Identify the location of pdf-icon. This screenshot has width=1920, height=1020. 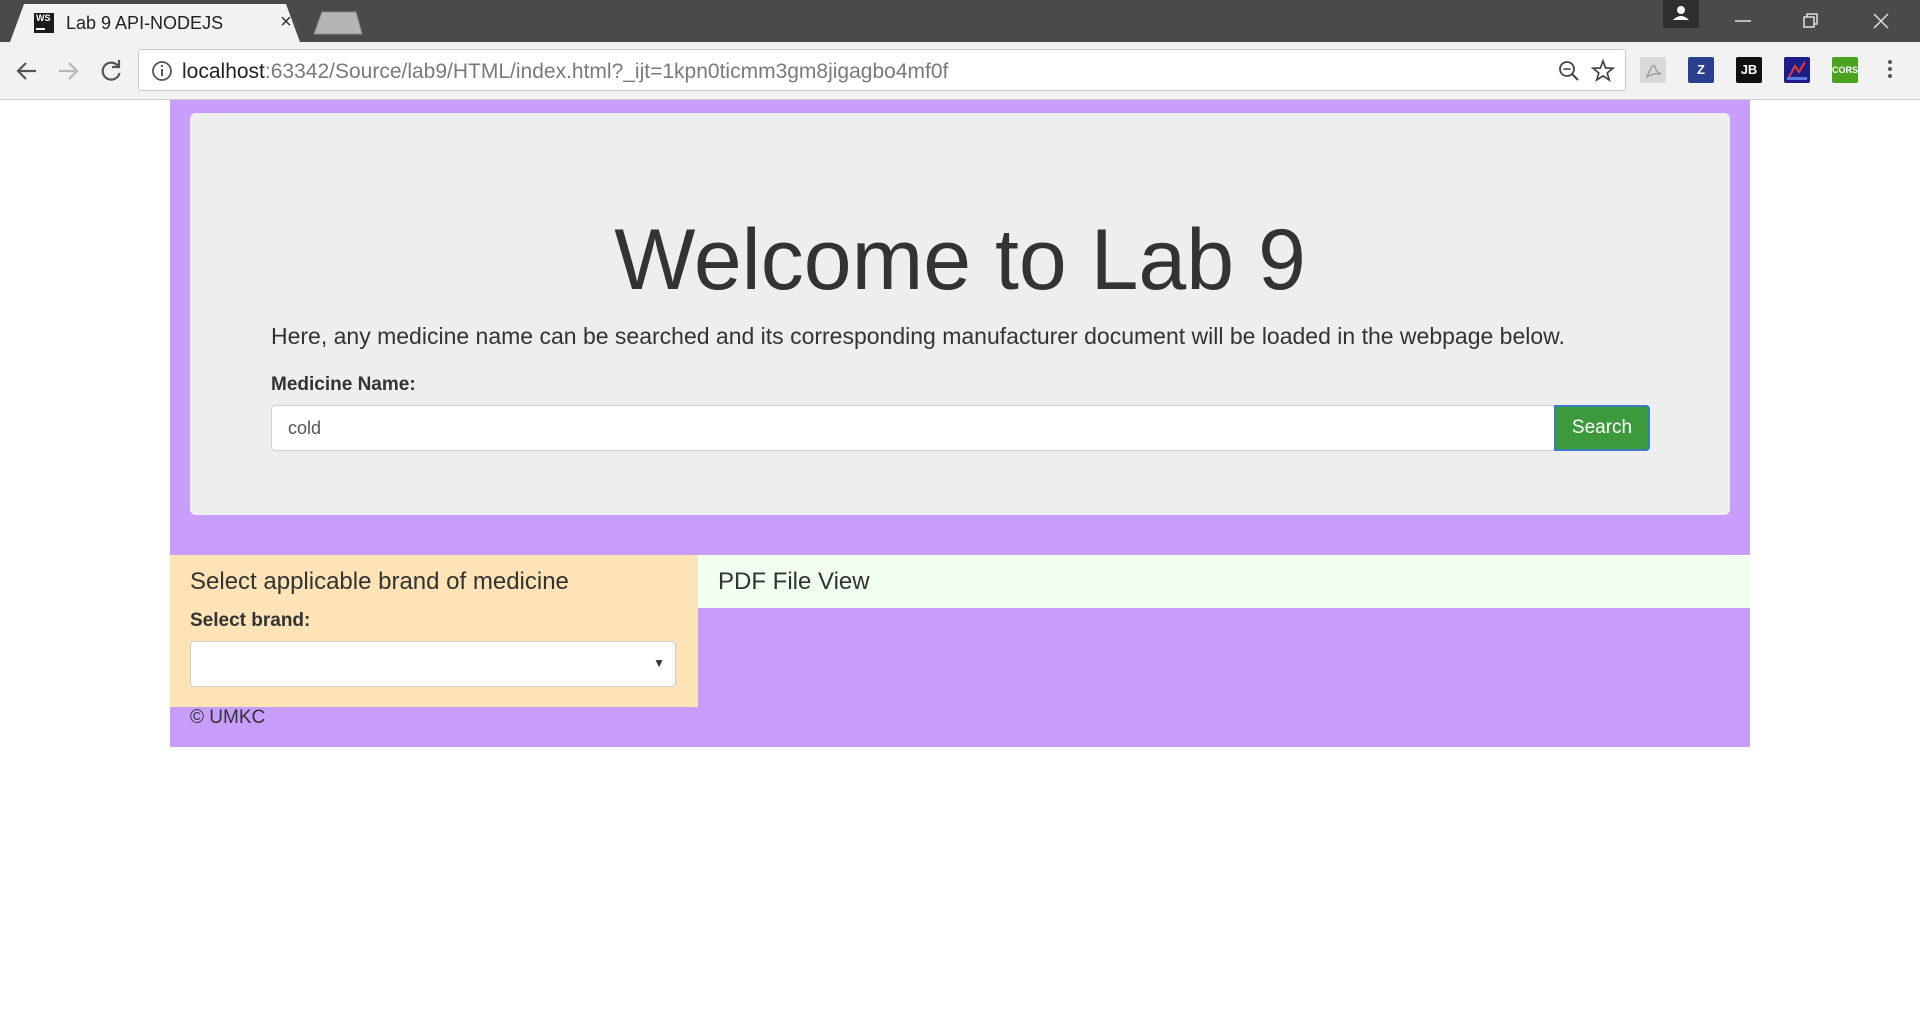
(1653, 72).